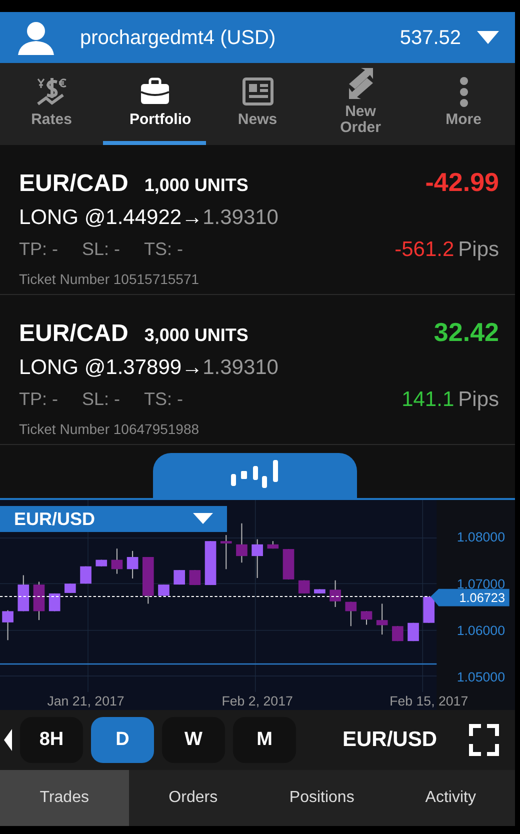  I want to click on chart-symbol: EUR/USD, so click(389, 740).